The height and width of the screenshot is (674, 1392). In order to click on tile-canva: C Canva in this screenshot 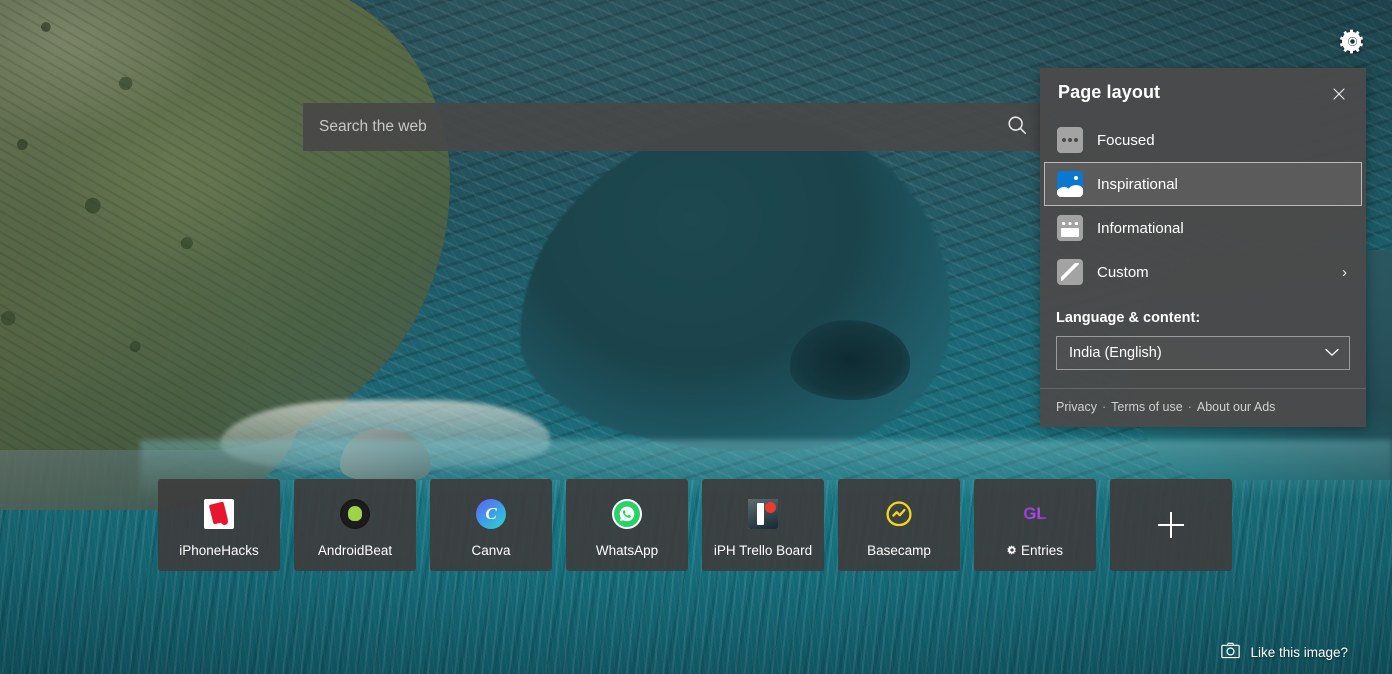, I will do `click(491, 525)`.